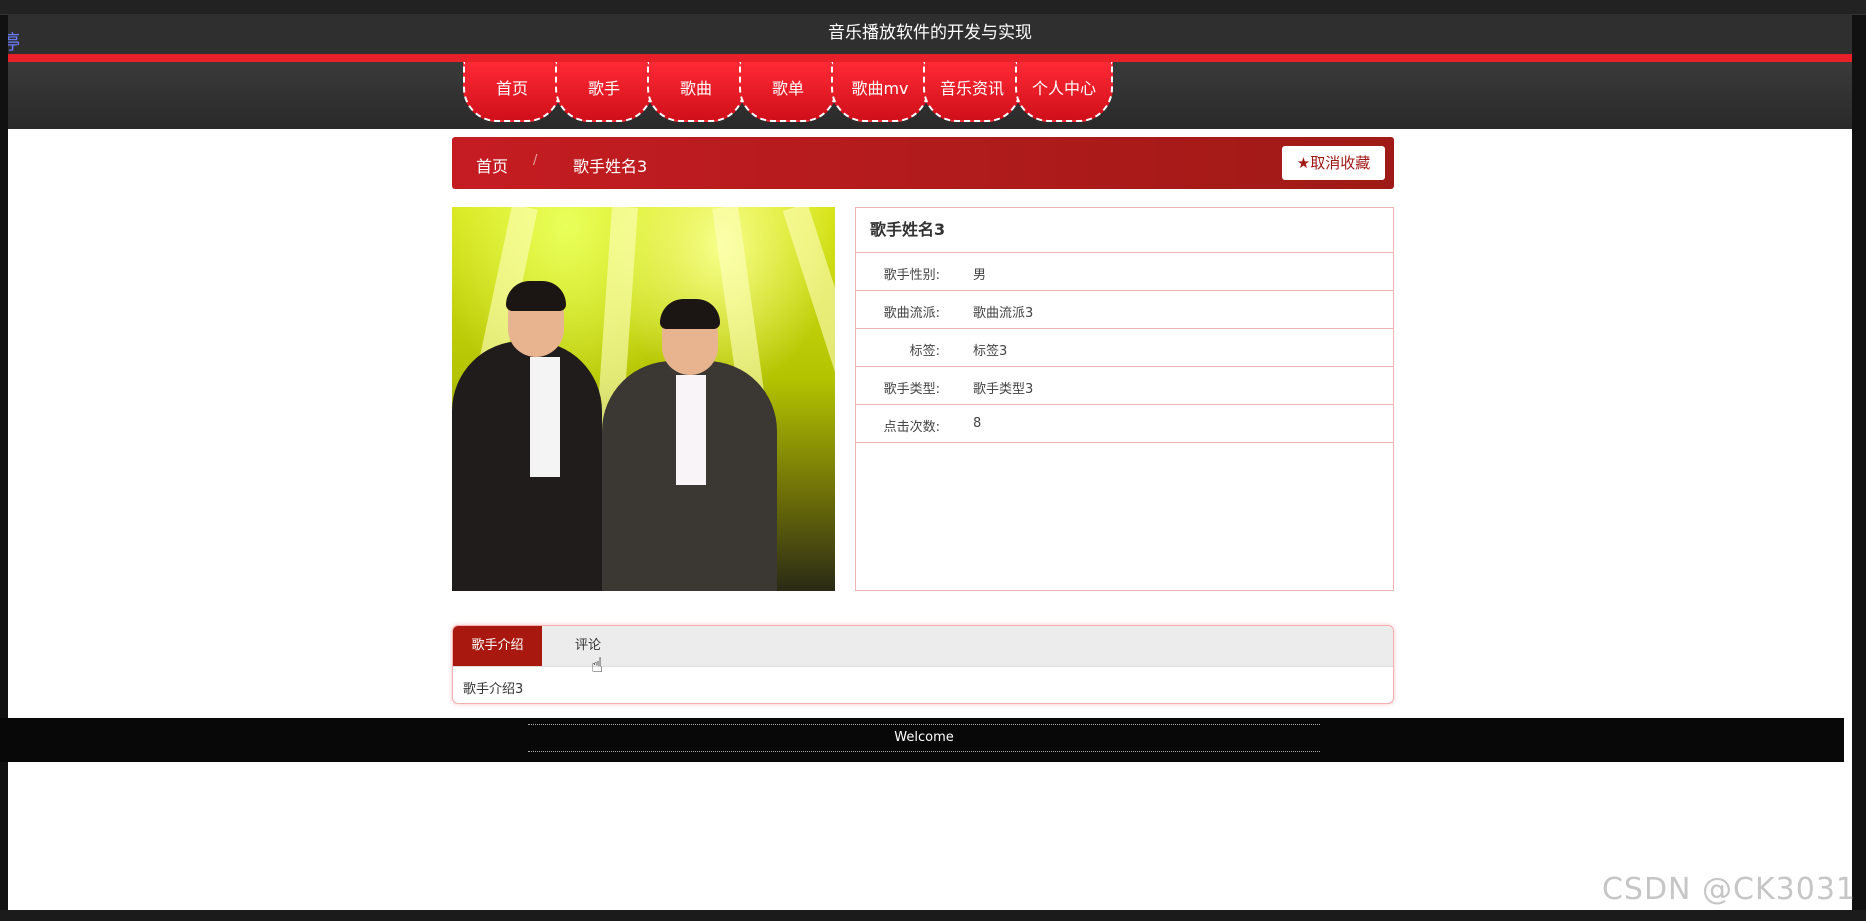 This screenshot has height=921, width=1866. I want to click on main-nav: 首页 歌手 歌曲 歌单 歌曲mv 音乐资讯 个人中心, so click(930, 95).